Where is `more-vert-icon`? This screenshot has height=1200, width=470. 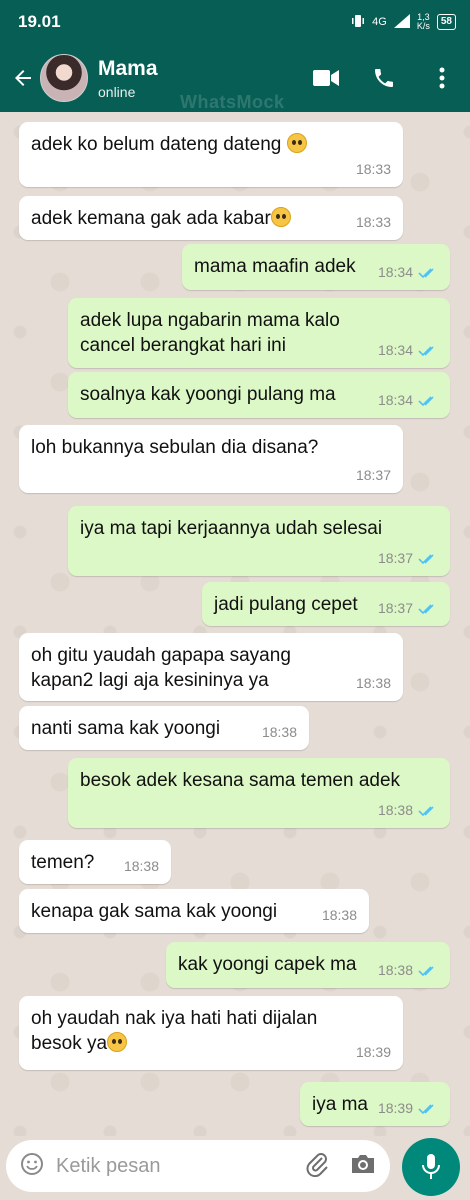
more-vert-icon is located at coordinates (442, 78).